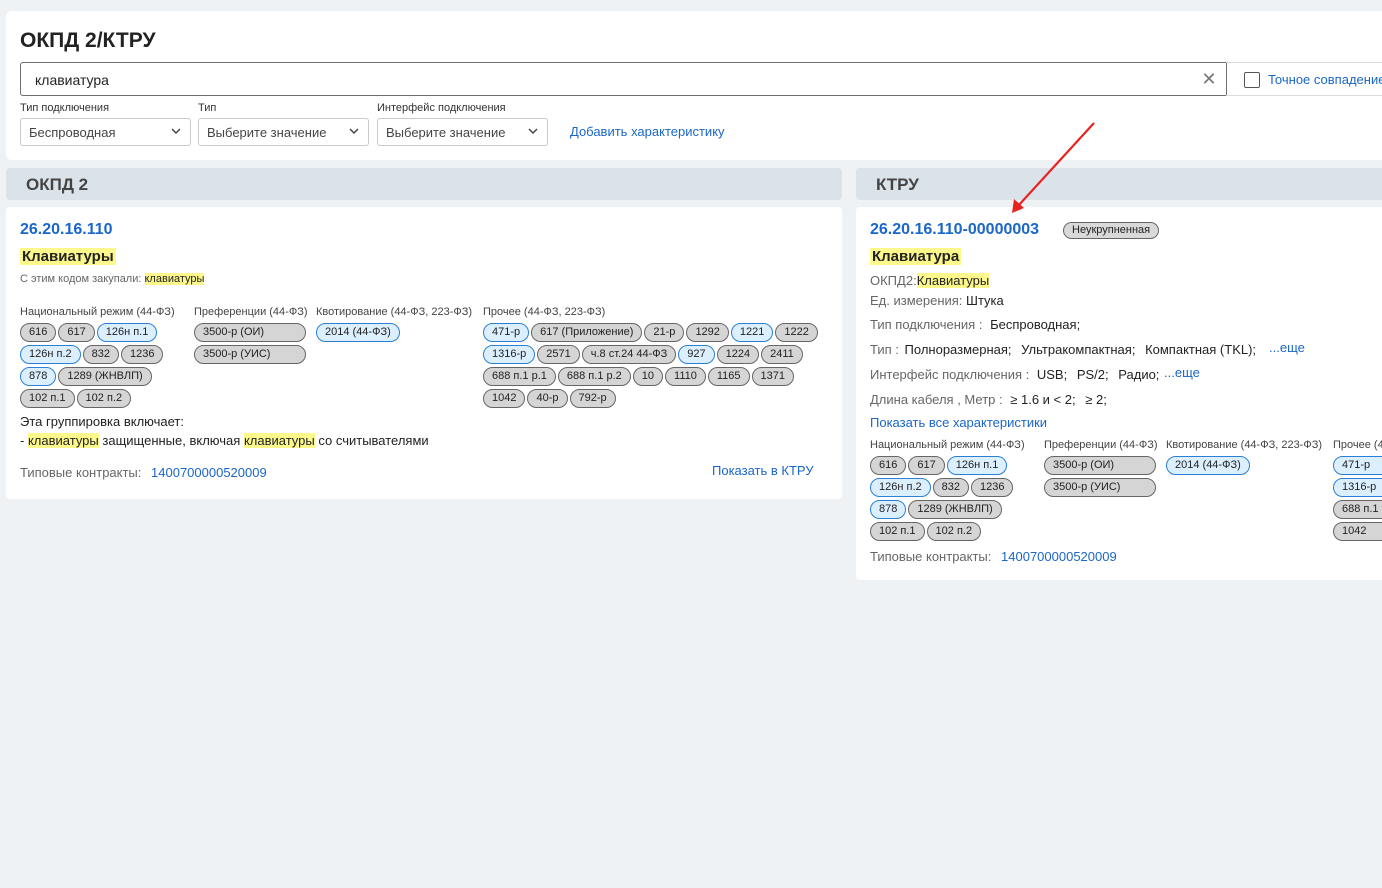  Describe the element at coordinates (174, 279) in the screenshot. I see `bought-value: клавиатуры` at that location.